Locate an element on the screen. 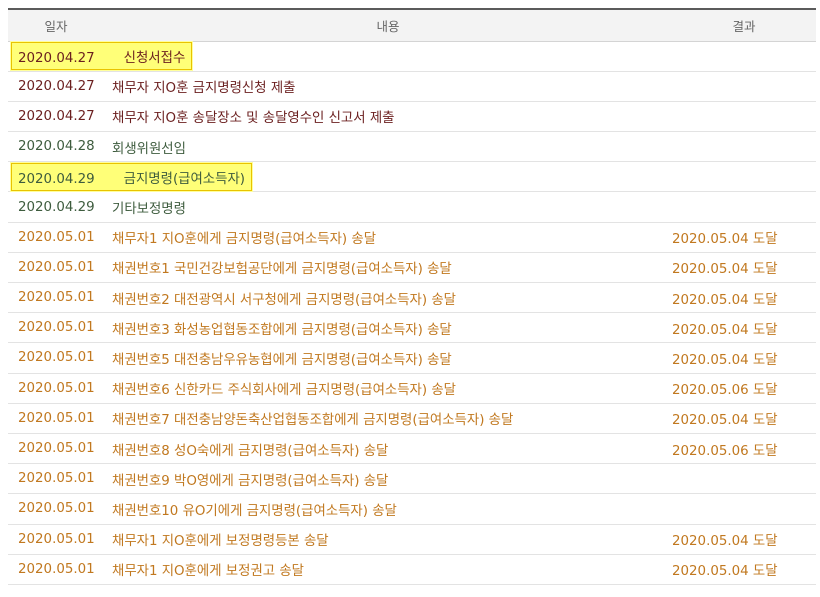 Image resolution: width=820 pixels, height=597 pixels. row-content: 채권번호10 유O기에게 금지명령(급여소득자) 송달 is located at coordinates (254, 511).